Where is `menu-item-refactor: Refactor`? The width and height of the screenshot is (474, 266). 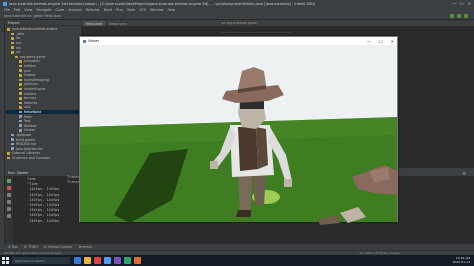
menu-item-refactor: Refactor is located at coordinates (93, 10).